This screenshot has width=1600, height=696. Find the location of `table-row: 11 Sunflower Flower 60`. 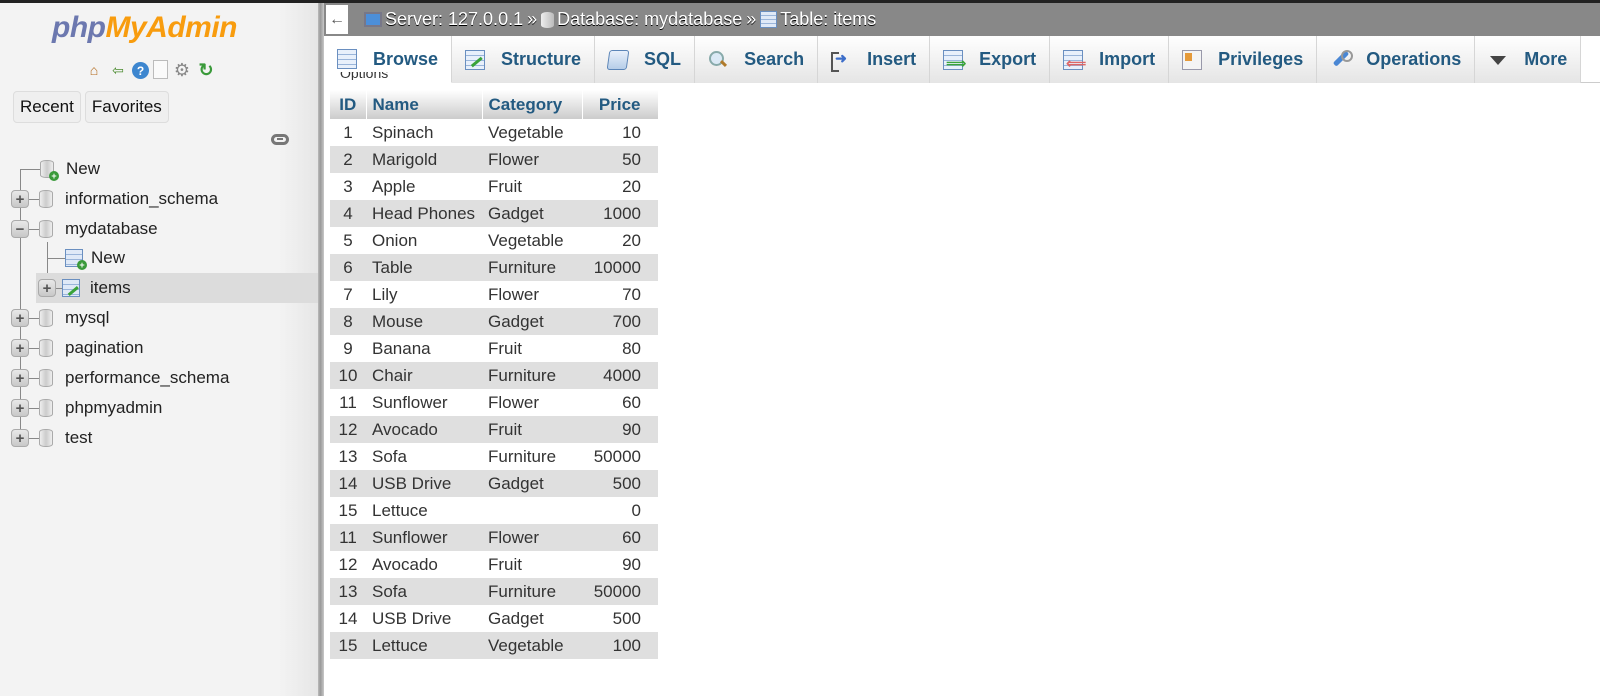

table-row: 11 Sunflower Flower 60 is located at coordinates (494, 402).